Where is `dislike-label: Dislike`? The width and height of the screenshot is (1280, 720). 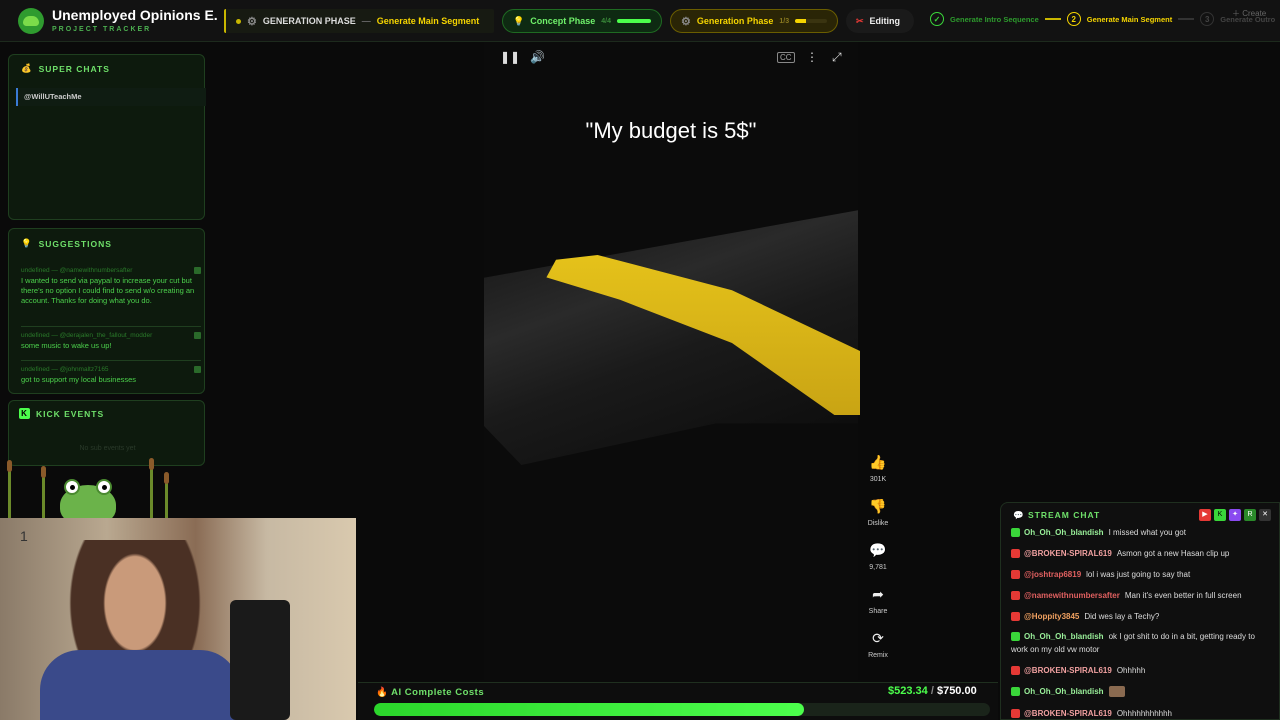
dislike-label: Dislike is located at coordinates (878, 523).